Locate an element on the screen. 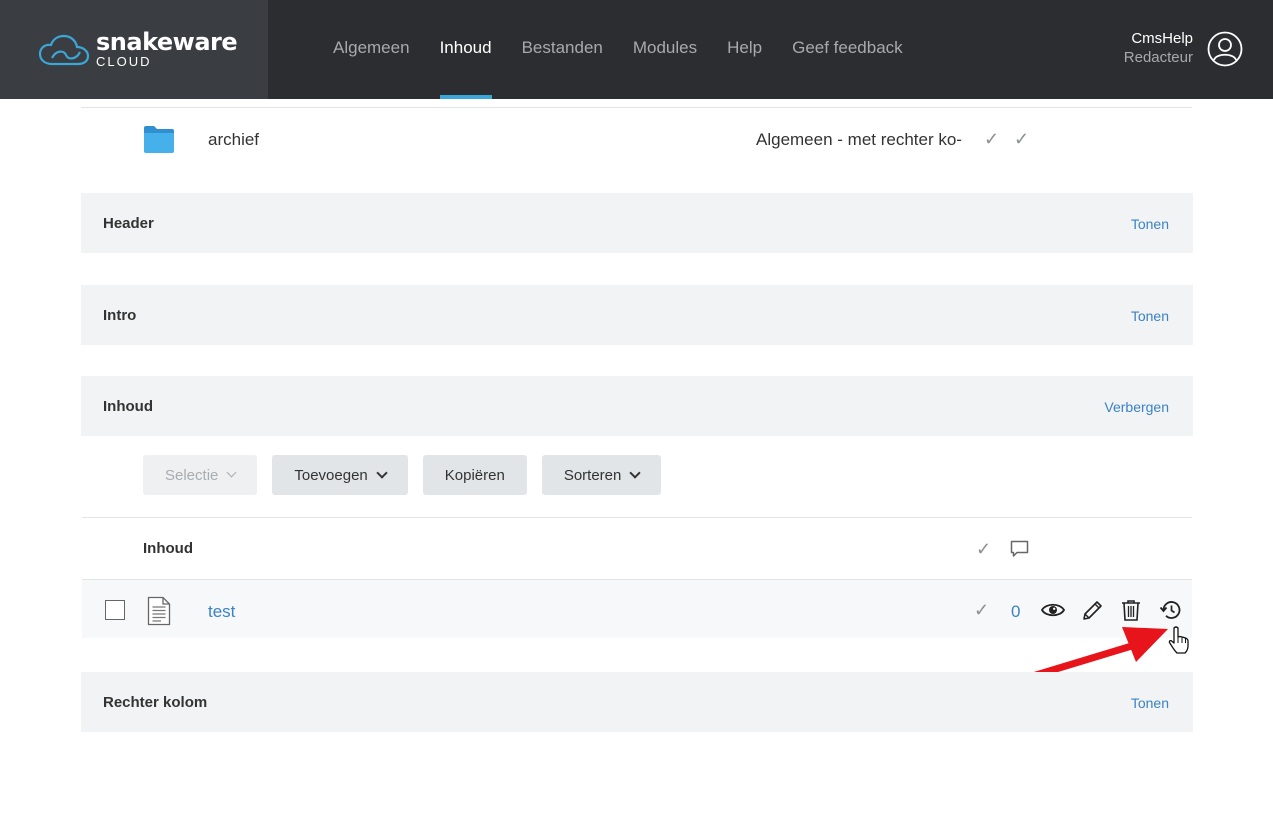 This screenshot has width=1273, height=834. folder-template: Algemeen - met rechter ko- is located at coordinates (859, 139).